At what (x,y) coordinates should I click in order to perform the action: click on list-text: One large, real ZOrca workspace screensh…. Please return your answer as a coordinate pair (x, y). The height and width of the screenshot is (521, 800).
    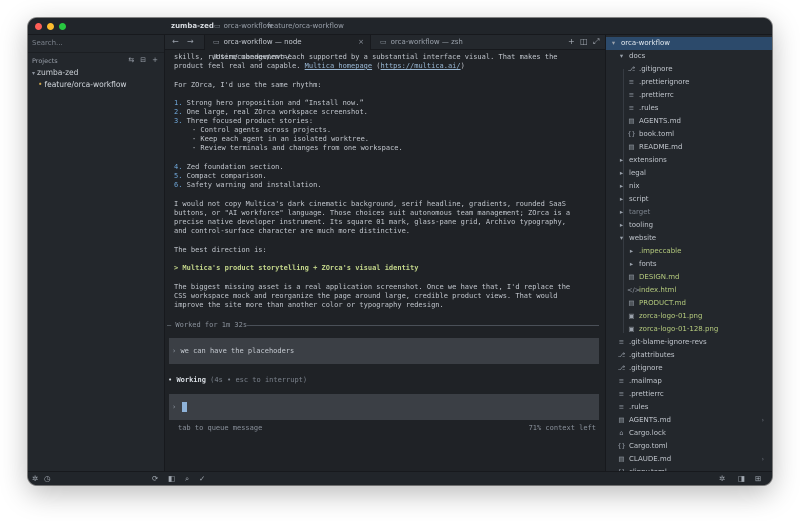
    Looking at the image, I should click on (277, 112).